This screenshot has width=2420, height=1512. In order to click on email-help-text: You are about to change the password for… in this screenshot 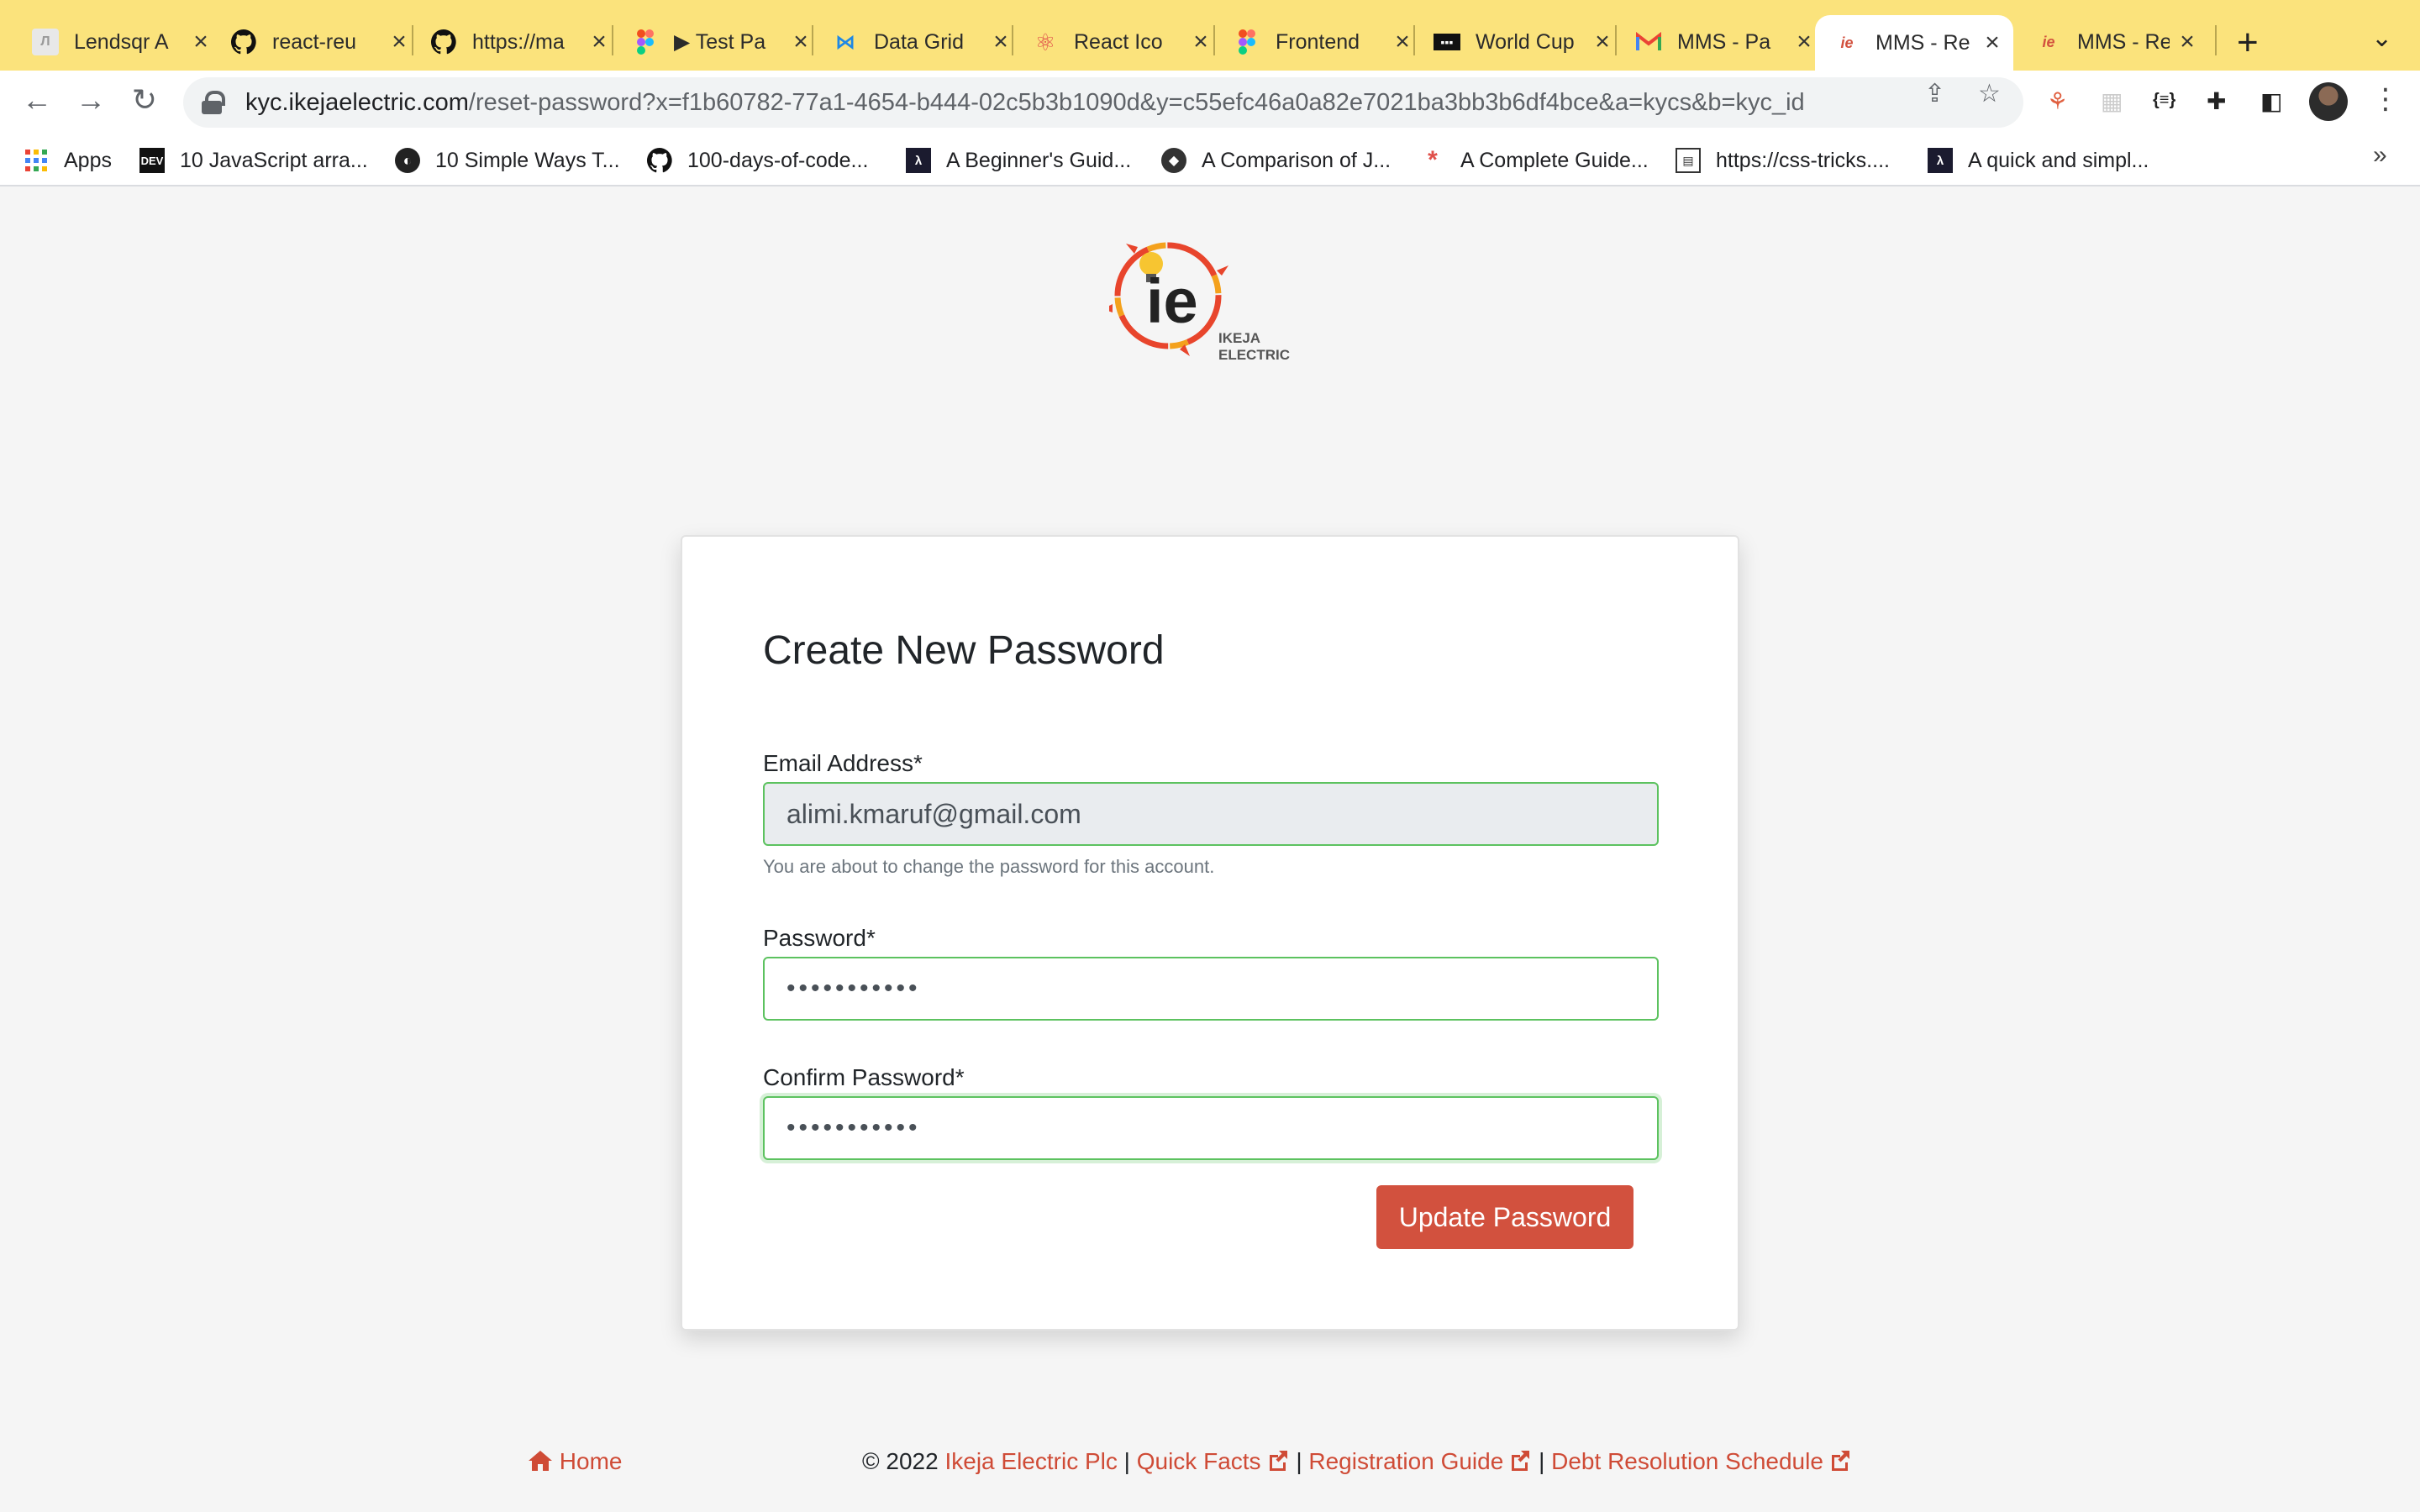, I will do `click(989, 866)`.